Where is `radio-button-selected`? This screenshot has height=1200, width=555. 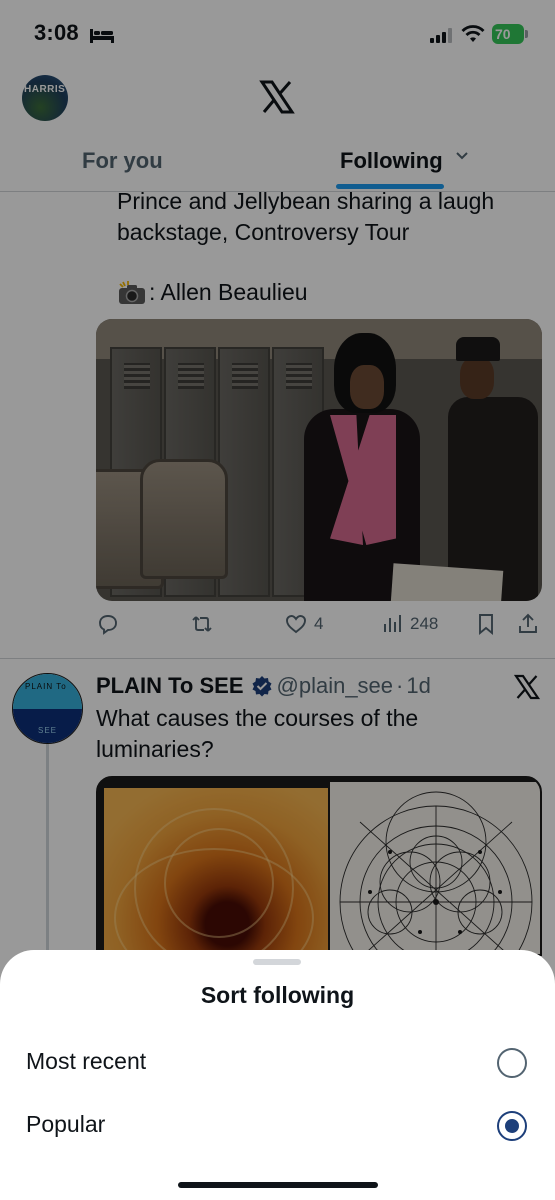
radio-button-selected is located at coordinates (512, 1126).